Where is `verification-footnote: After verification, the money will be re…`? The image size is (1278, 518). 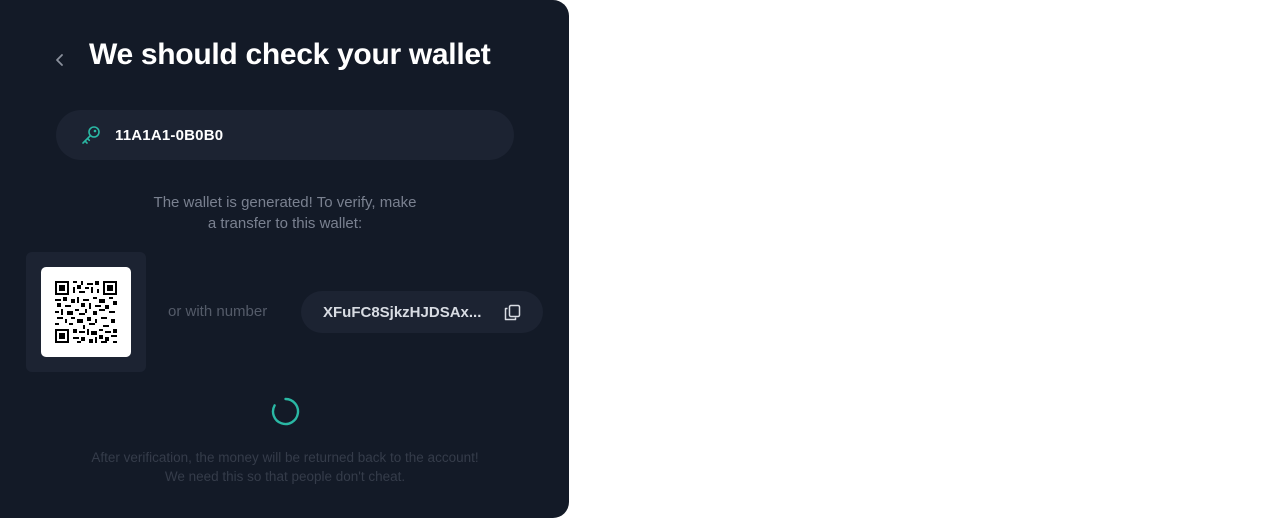 verification-footnote: After verification, the money will be re… is located at coordinates (285, 467).